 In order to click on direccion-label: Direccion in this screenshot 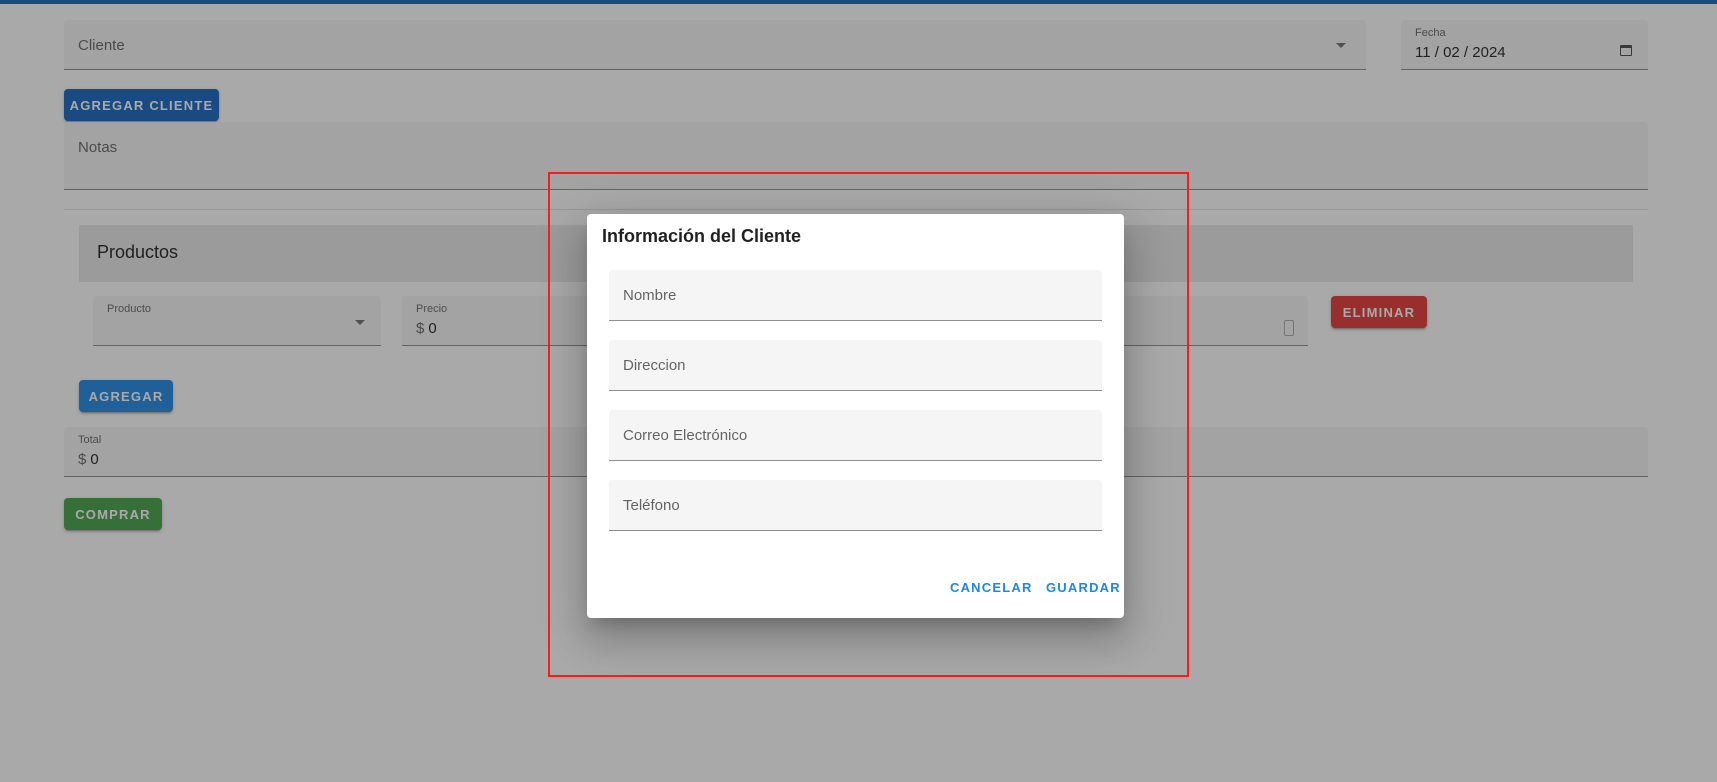, I will do `click(654, 365)`.